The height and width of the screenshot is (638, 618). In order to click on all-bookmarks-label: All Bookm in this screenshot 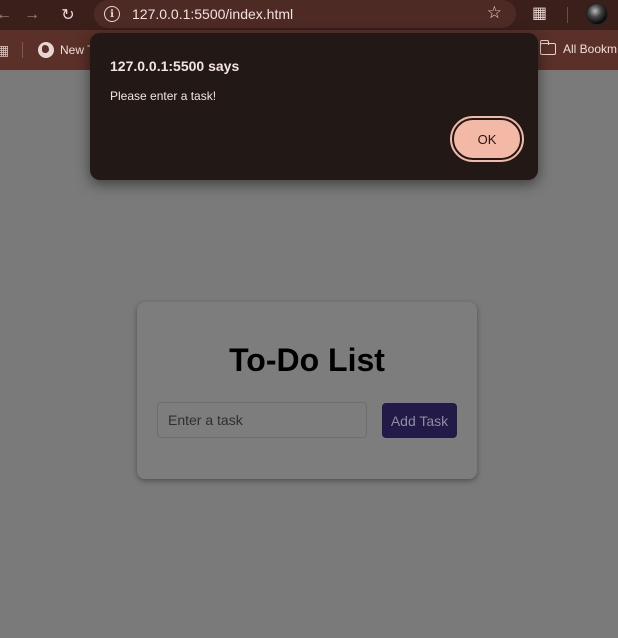, I will do `click(590, 49)`.